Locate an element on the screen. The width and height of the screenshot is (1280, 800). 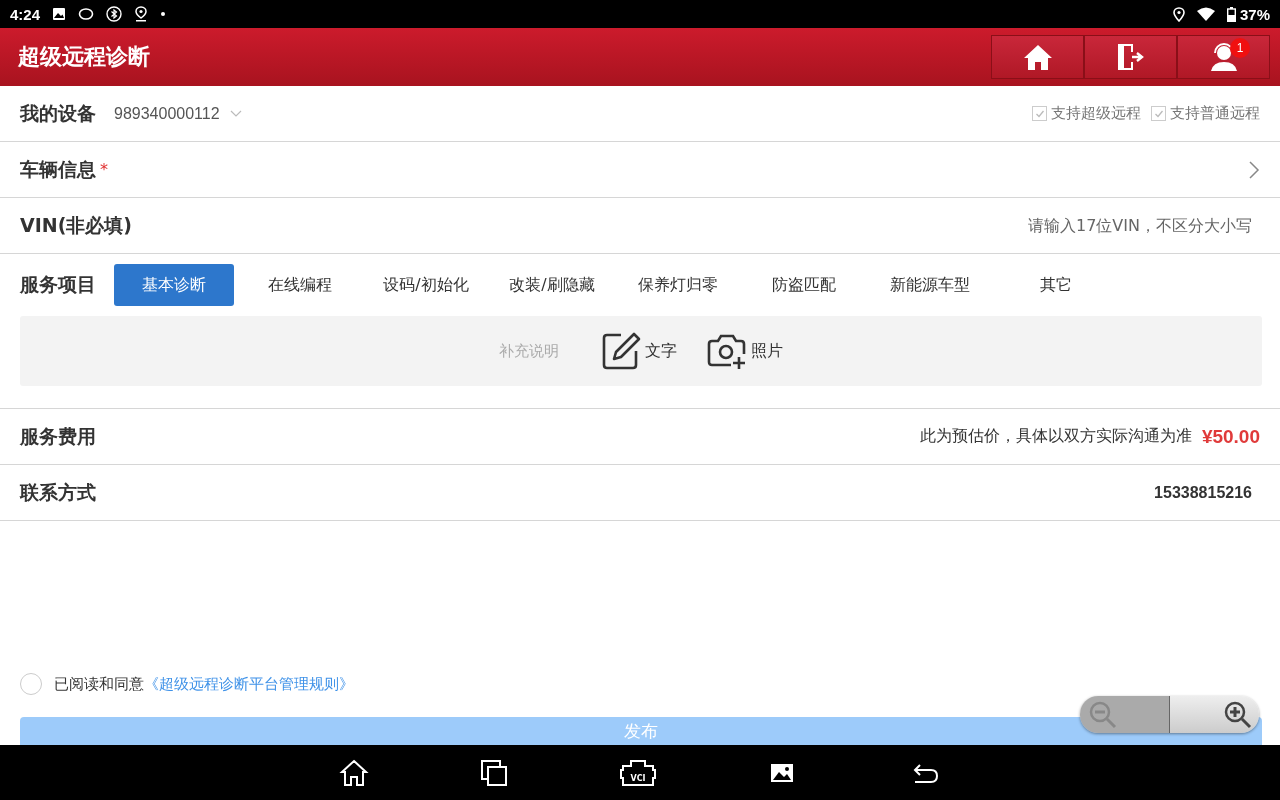
service-tab: 设码/初始化 is located at coordinates (426, 285).